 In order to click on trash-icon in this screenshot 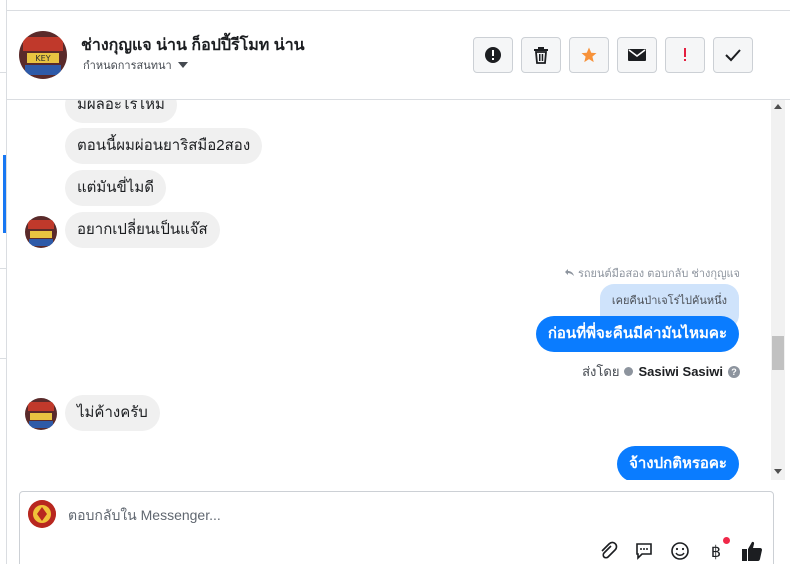, I will do `click(541, 55)`.